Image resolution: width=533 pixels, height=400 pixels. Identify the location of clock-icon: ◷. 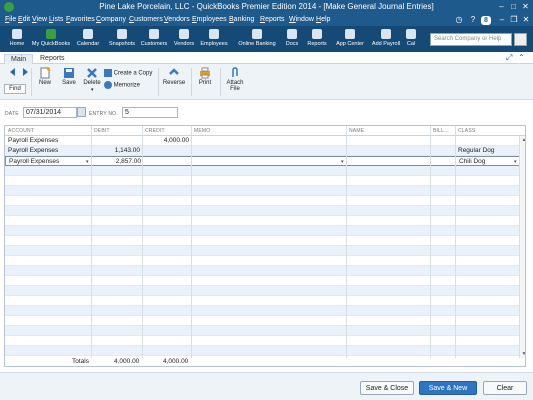
(459, 20).